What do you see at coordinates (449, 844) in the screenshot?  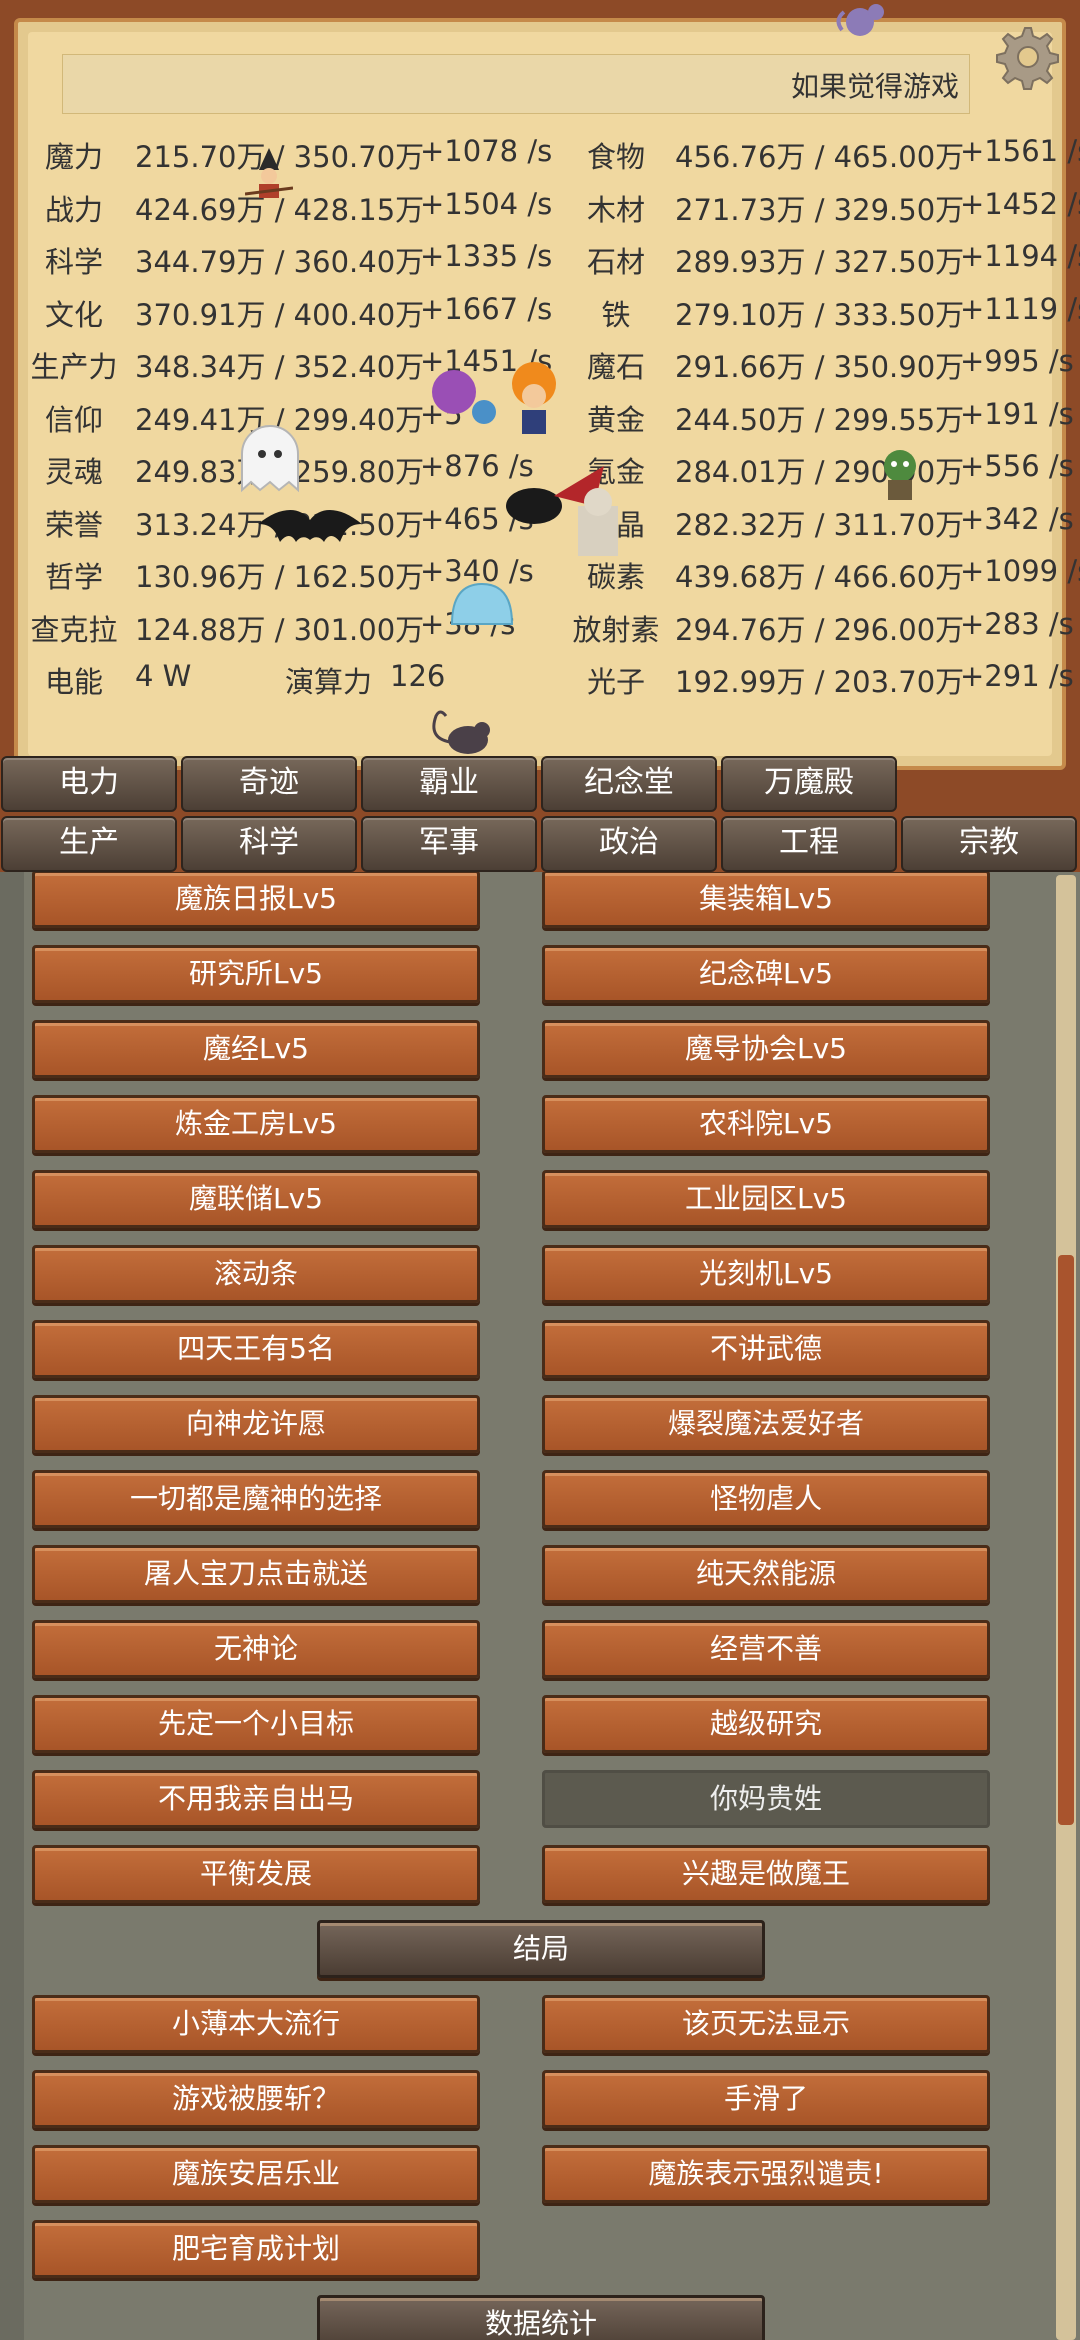 I see `tab-2: 军事` at bounding box center [449, 844].